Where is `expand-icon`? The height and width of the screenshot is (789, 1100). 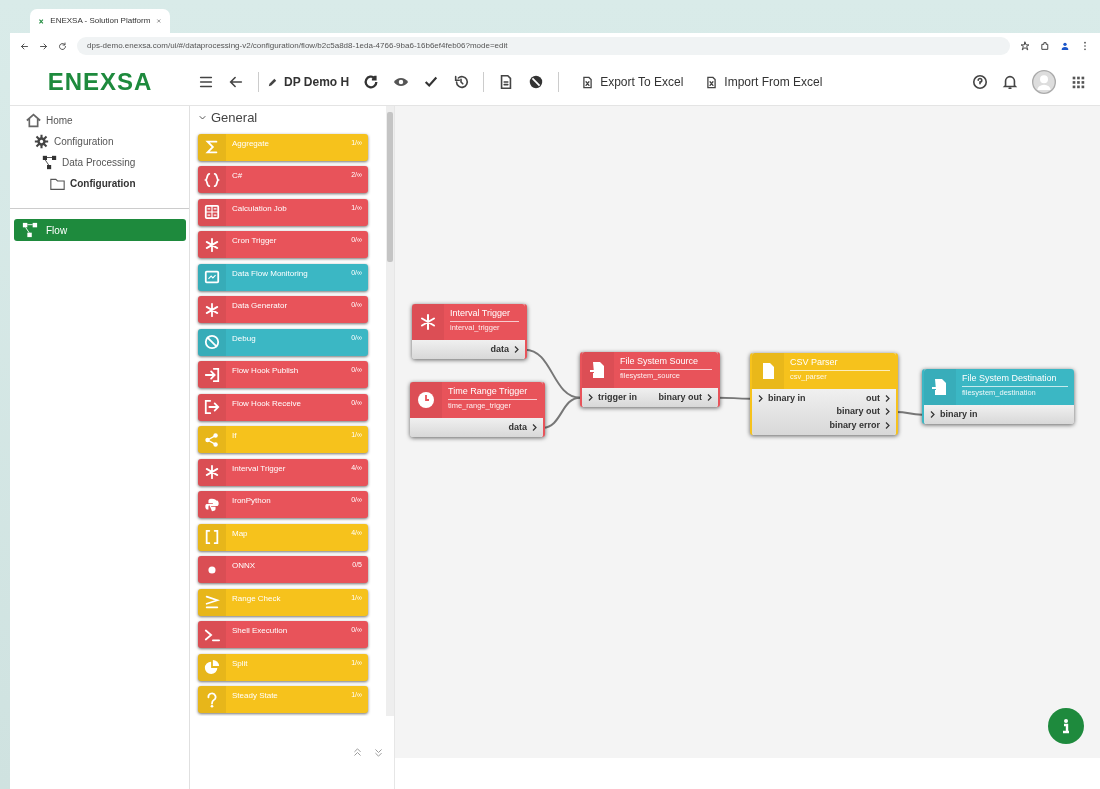
expand-icon is located at coordinates (378, 752).